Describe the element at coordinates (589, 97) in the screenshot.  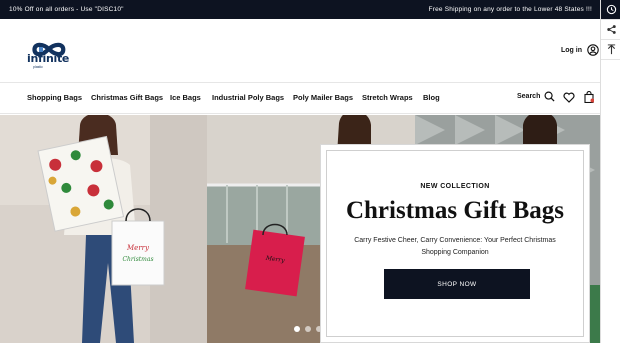
I see `bag-icon` at that location.